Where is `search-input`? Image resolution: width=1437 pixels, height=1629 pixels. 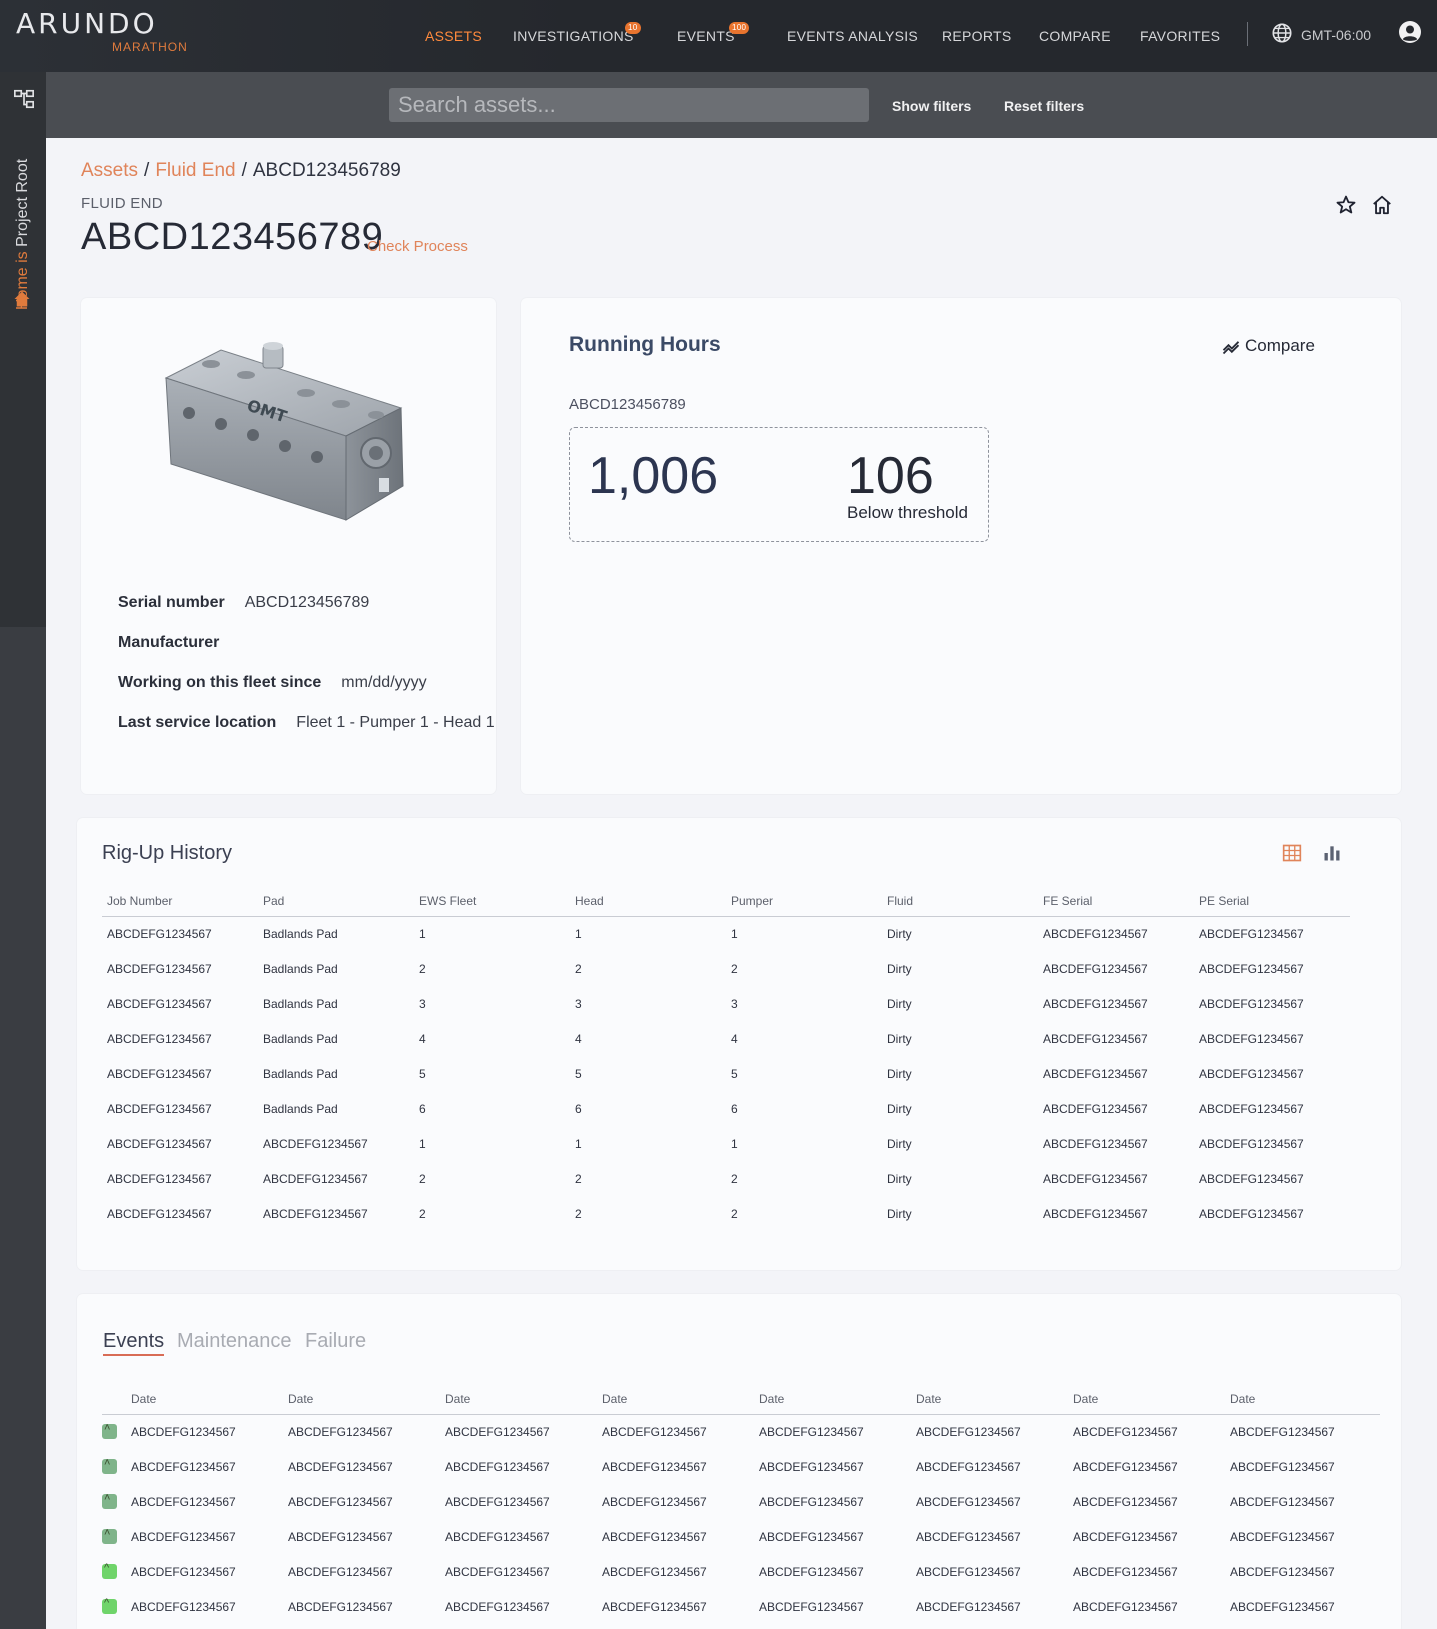
search-input is located at coordinates (629, 105).